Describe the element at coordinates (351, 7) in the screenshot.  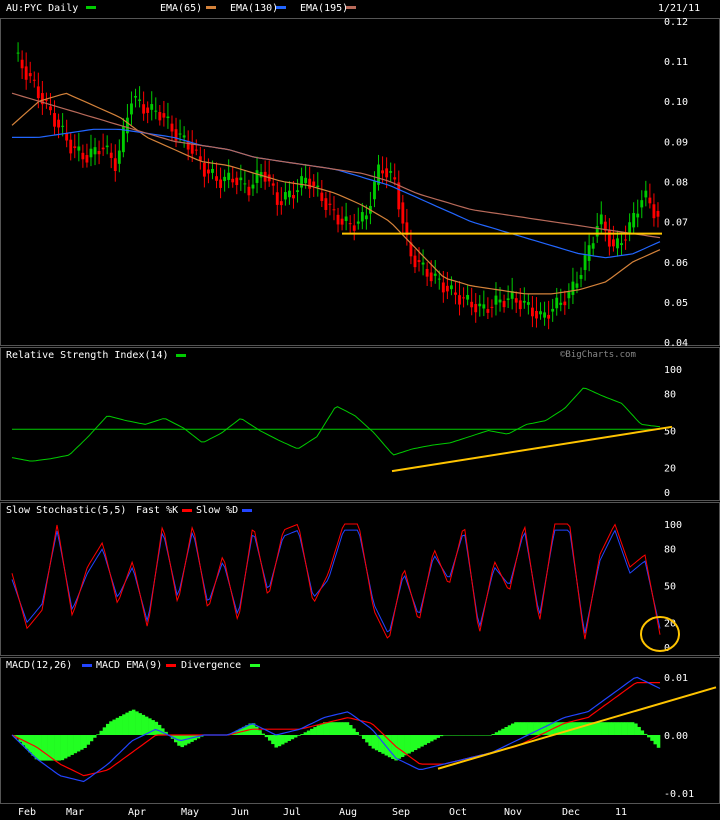
I see `ema195-swatch` at that location.